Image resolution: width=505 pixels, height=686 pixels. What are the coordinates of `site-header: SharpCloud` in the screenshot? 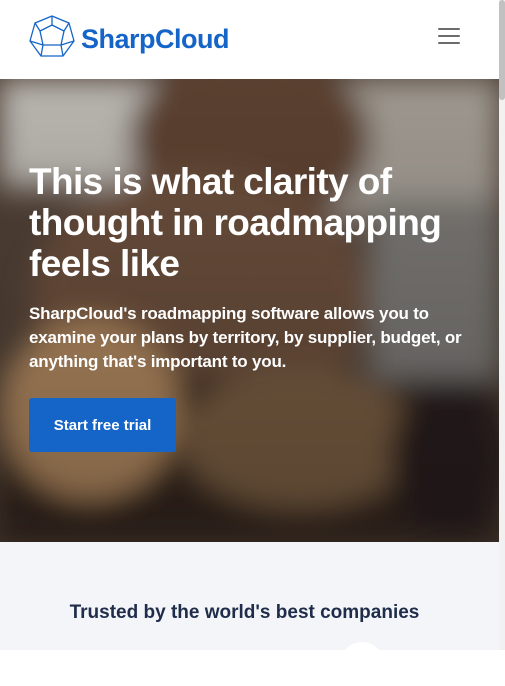 It's located at (249, 39).